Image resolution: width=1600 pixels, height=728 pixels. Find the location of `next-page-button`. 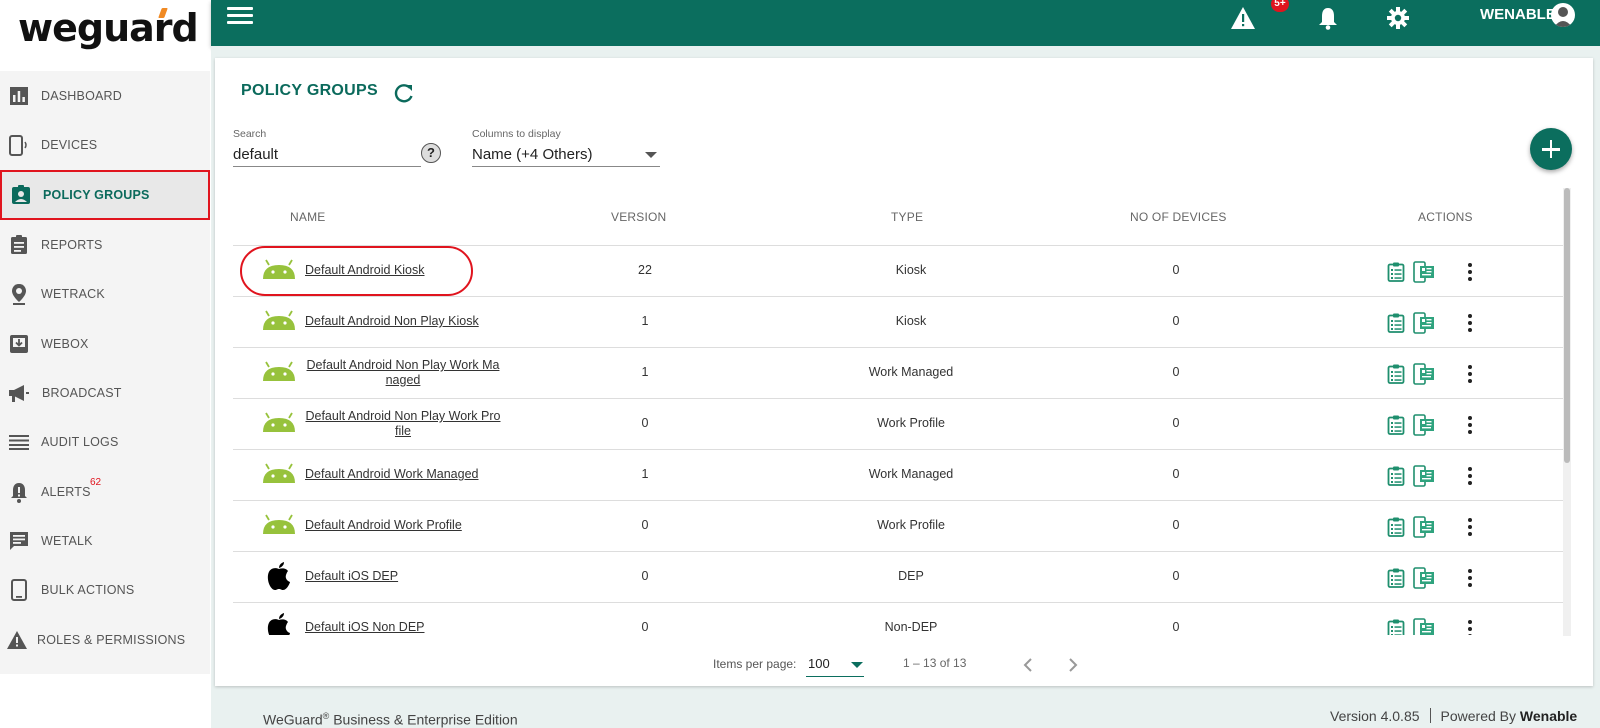

next-page-button is located at coordinates (1073, 665).